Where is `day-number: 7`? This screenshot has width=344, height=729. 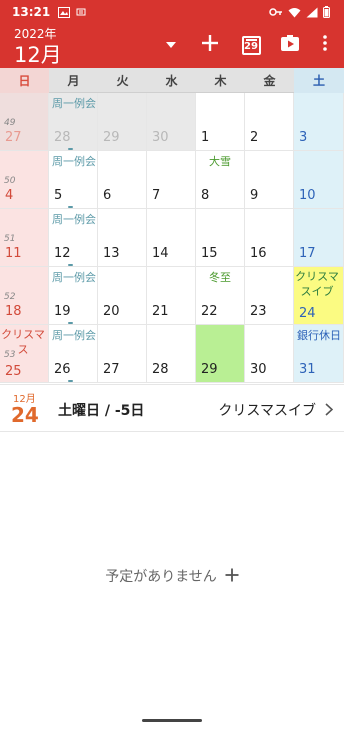
day-number: 7 is located at coordinates (156, 195).